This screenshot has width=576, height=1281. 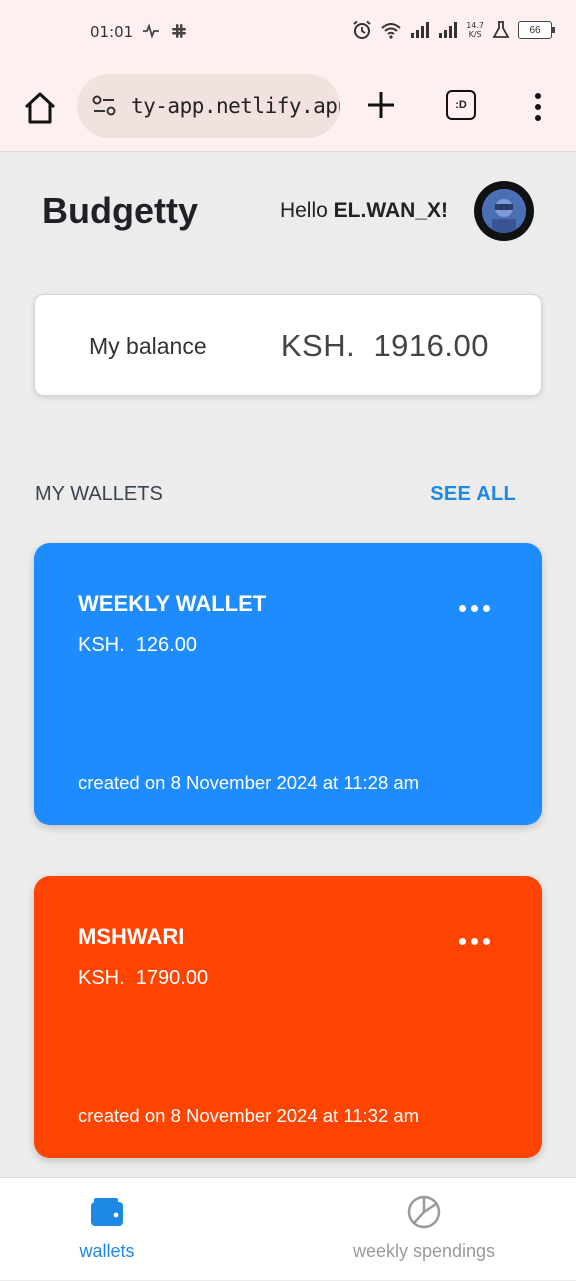 I want to click on wallet-amount: KSH. 126.00, so click(x=137, y=645).